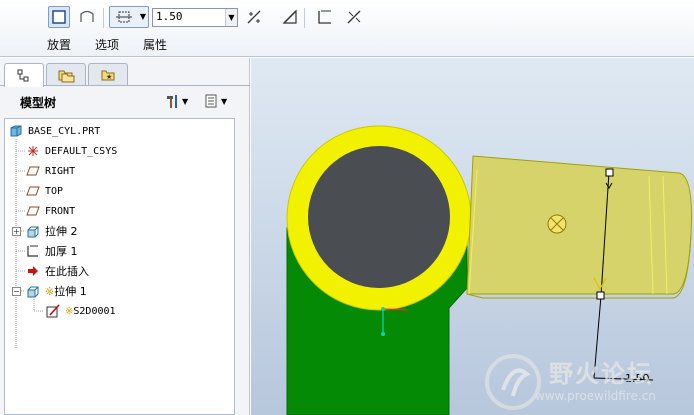  What do you see at coordinates (155, 44) in the screenshot?
I see `tab-properties: 属性` at bounding box center [155, 44].